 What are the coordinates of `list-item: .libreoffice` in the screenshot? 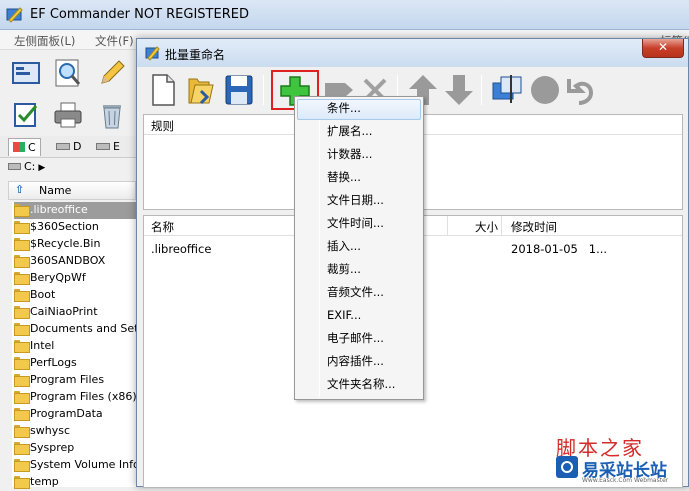 It's located at (75, 210).